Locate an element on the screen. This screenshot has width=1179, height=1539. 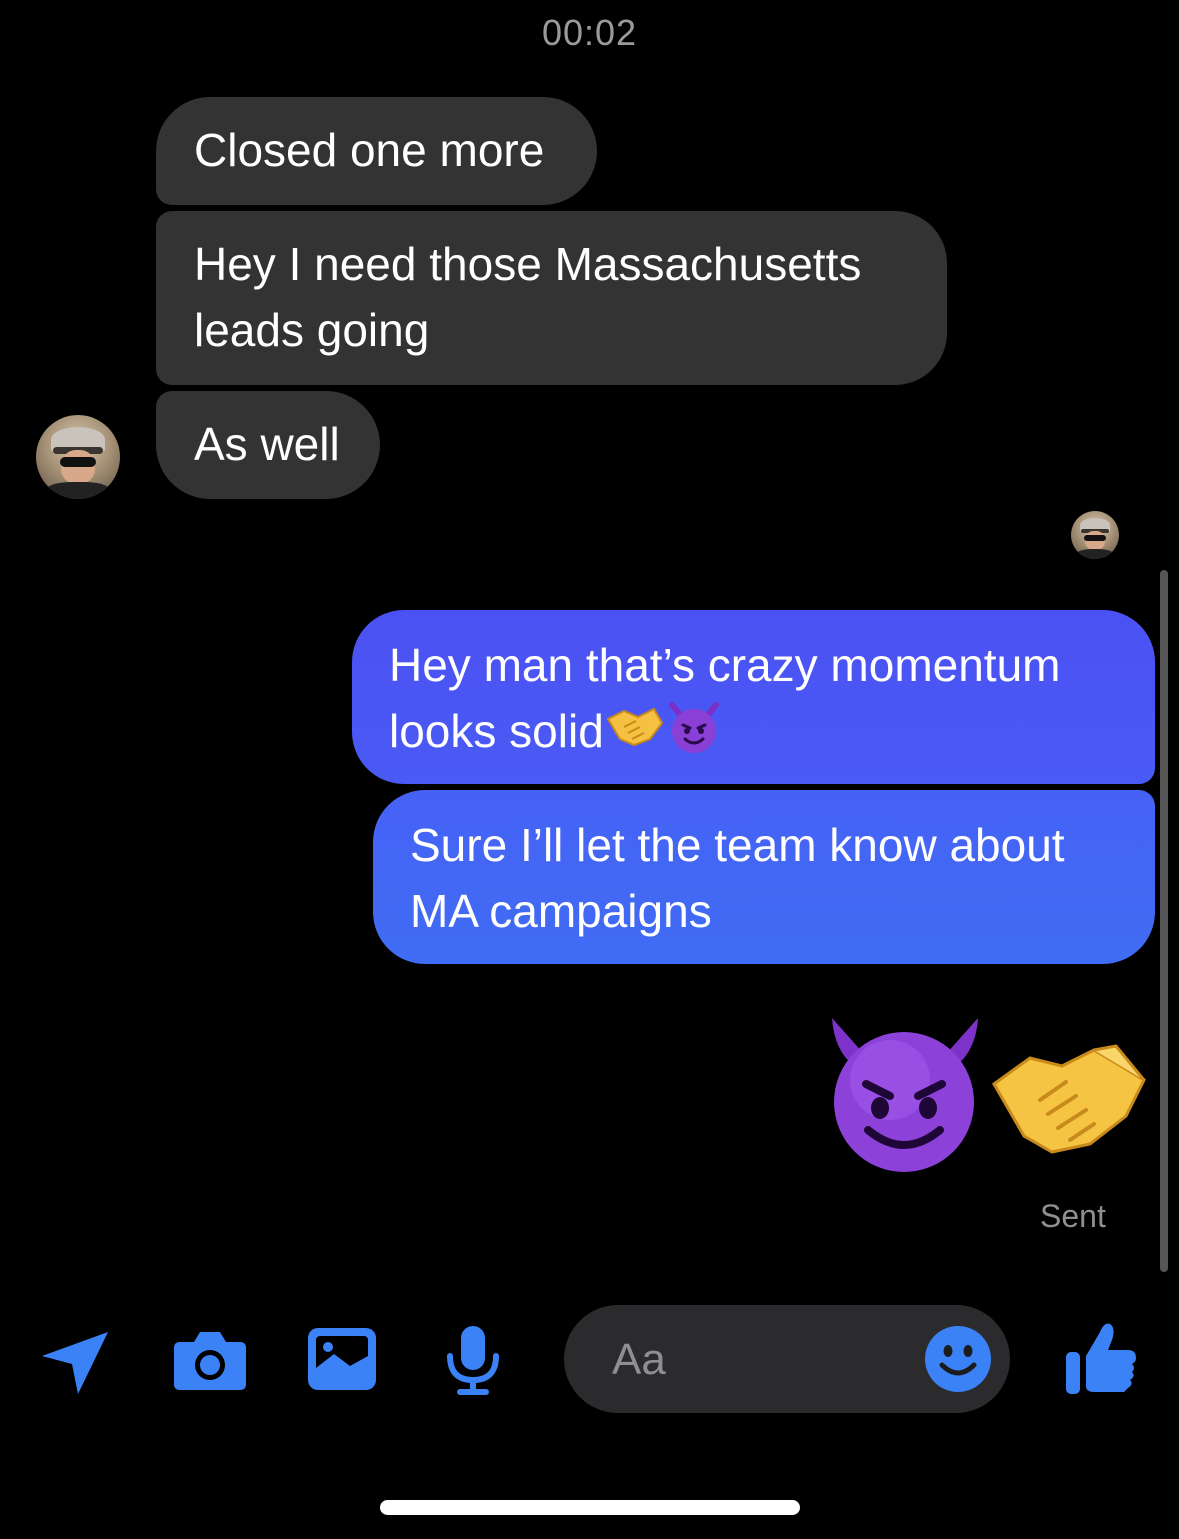
read-receipt-avatar is located at coordinates (1095, 535).